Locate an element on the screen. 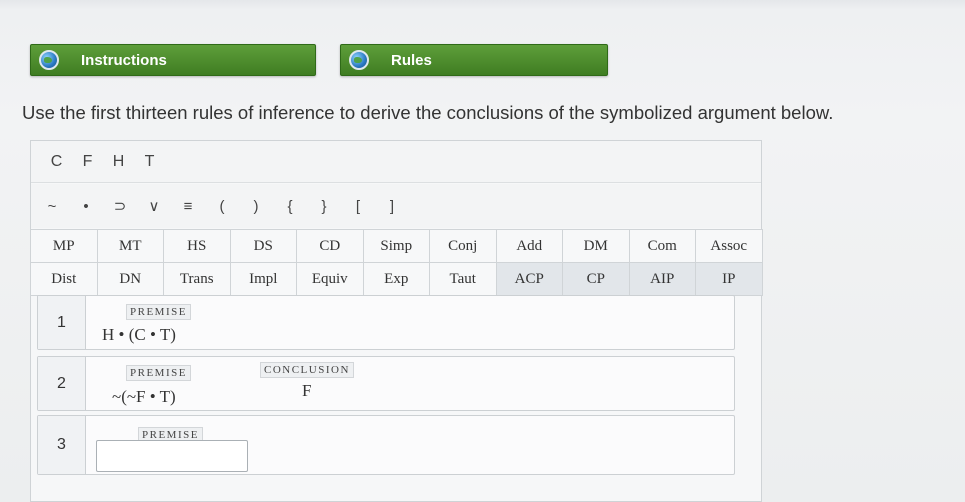 The width and height of the screenshot is (965, 502). symbol-lbracket-button: [ is located at coordinates (358, 206).